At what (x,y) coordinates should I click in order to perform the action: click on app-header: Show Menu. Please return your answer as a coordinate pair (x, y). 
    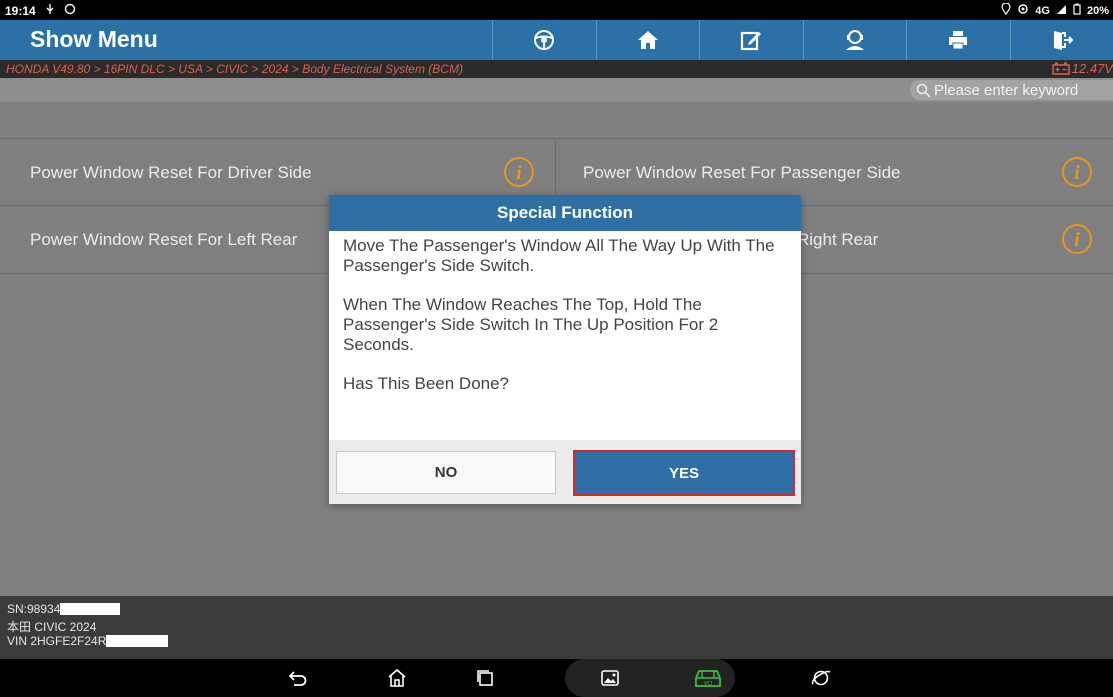
    Looking at the image, I should click on (556, 40).